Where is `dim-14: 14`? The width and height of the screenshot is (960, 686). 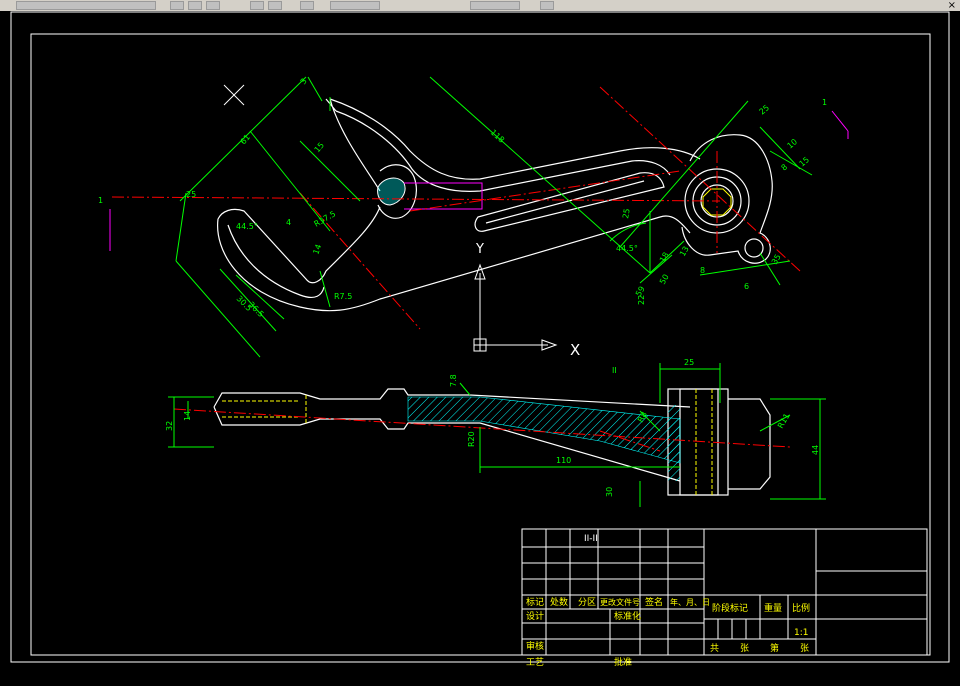 dim-14: 14 is located at coordinates (317, 249).